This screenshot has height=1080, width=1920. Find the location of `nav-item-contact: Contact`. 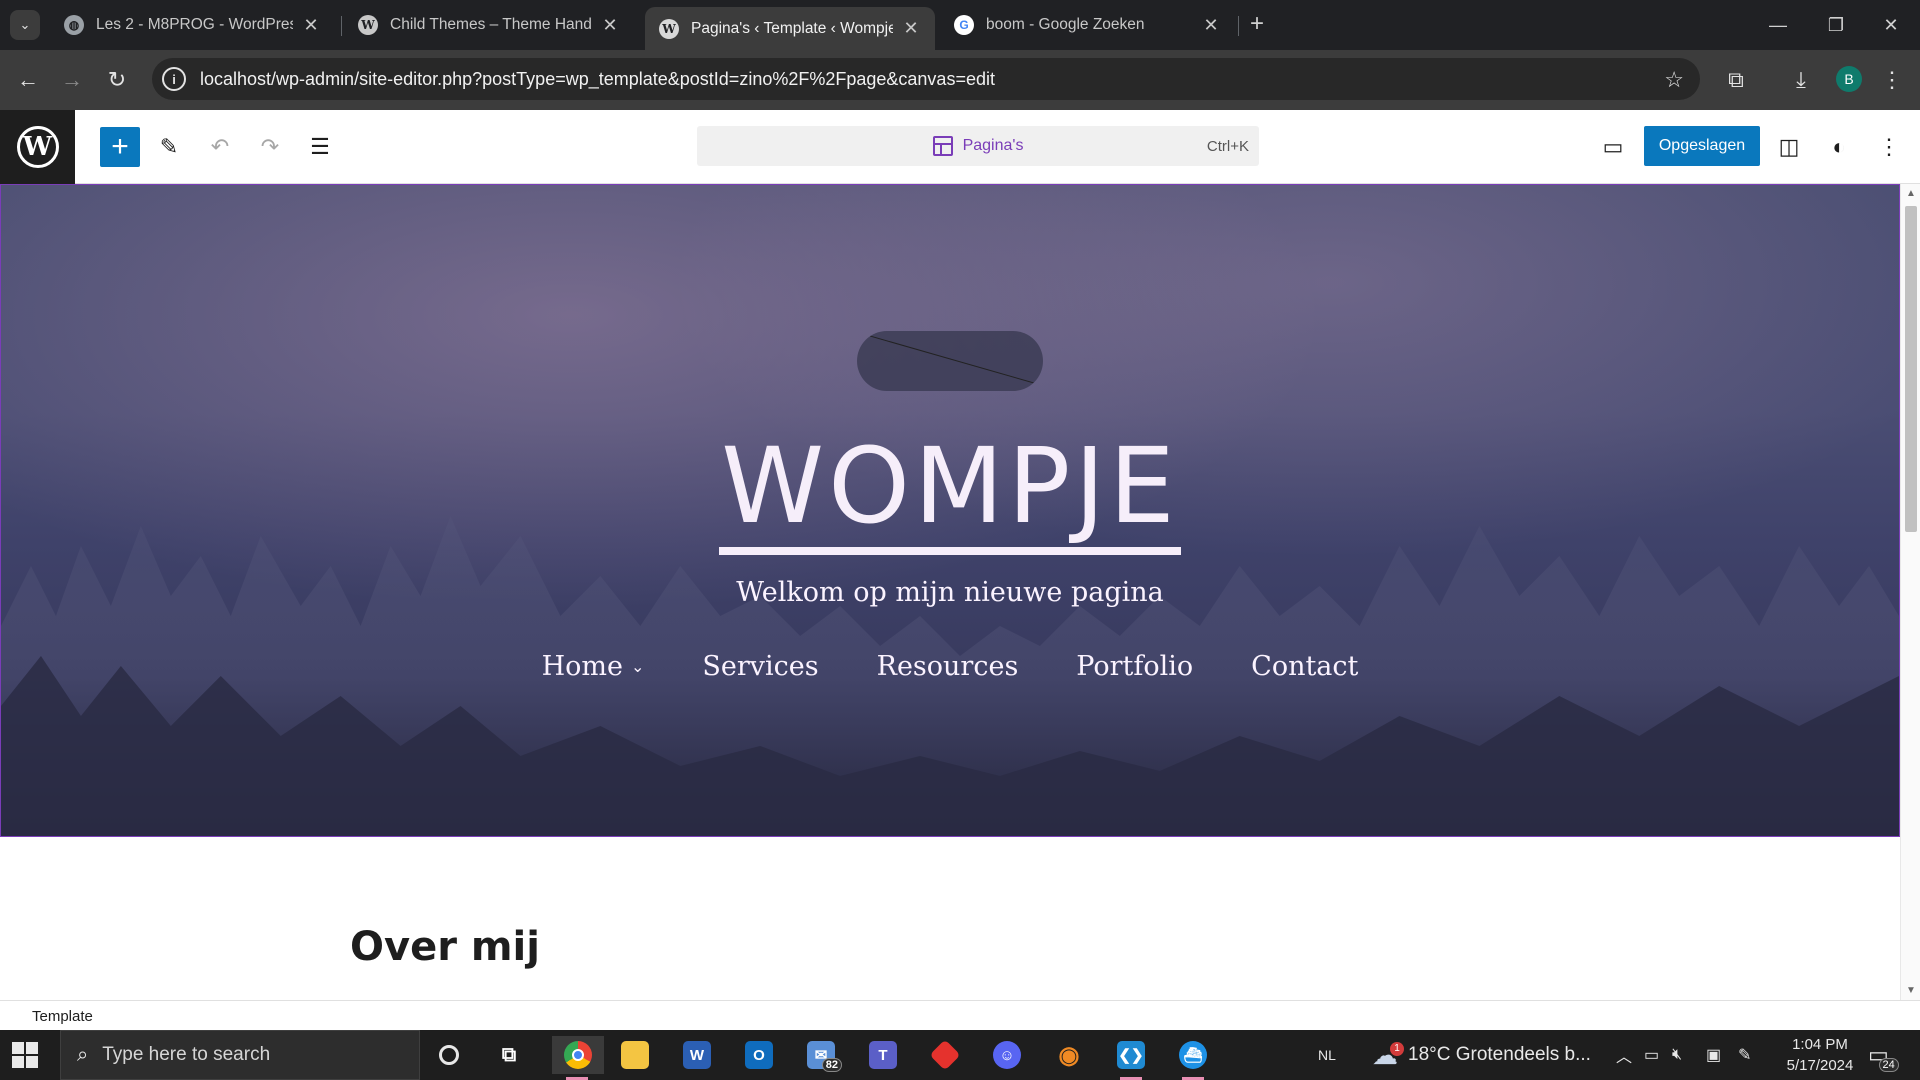

nav-item-contact: Contact is located at coordinates (1304, 666).